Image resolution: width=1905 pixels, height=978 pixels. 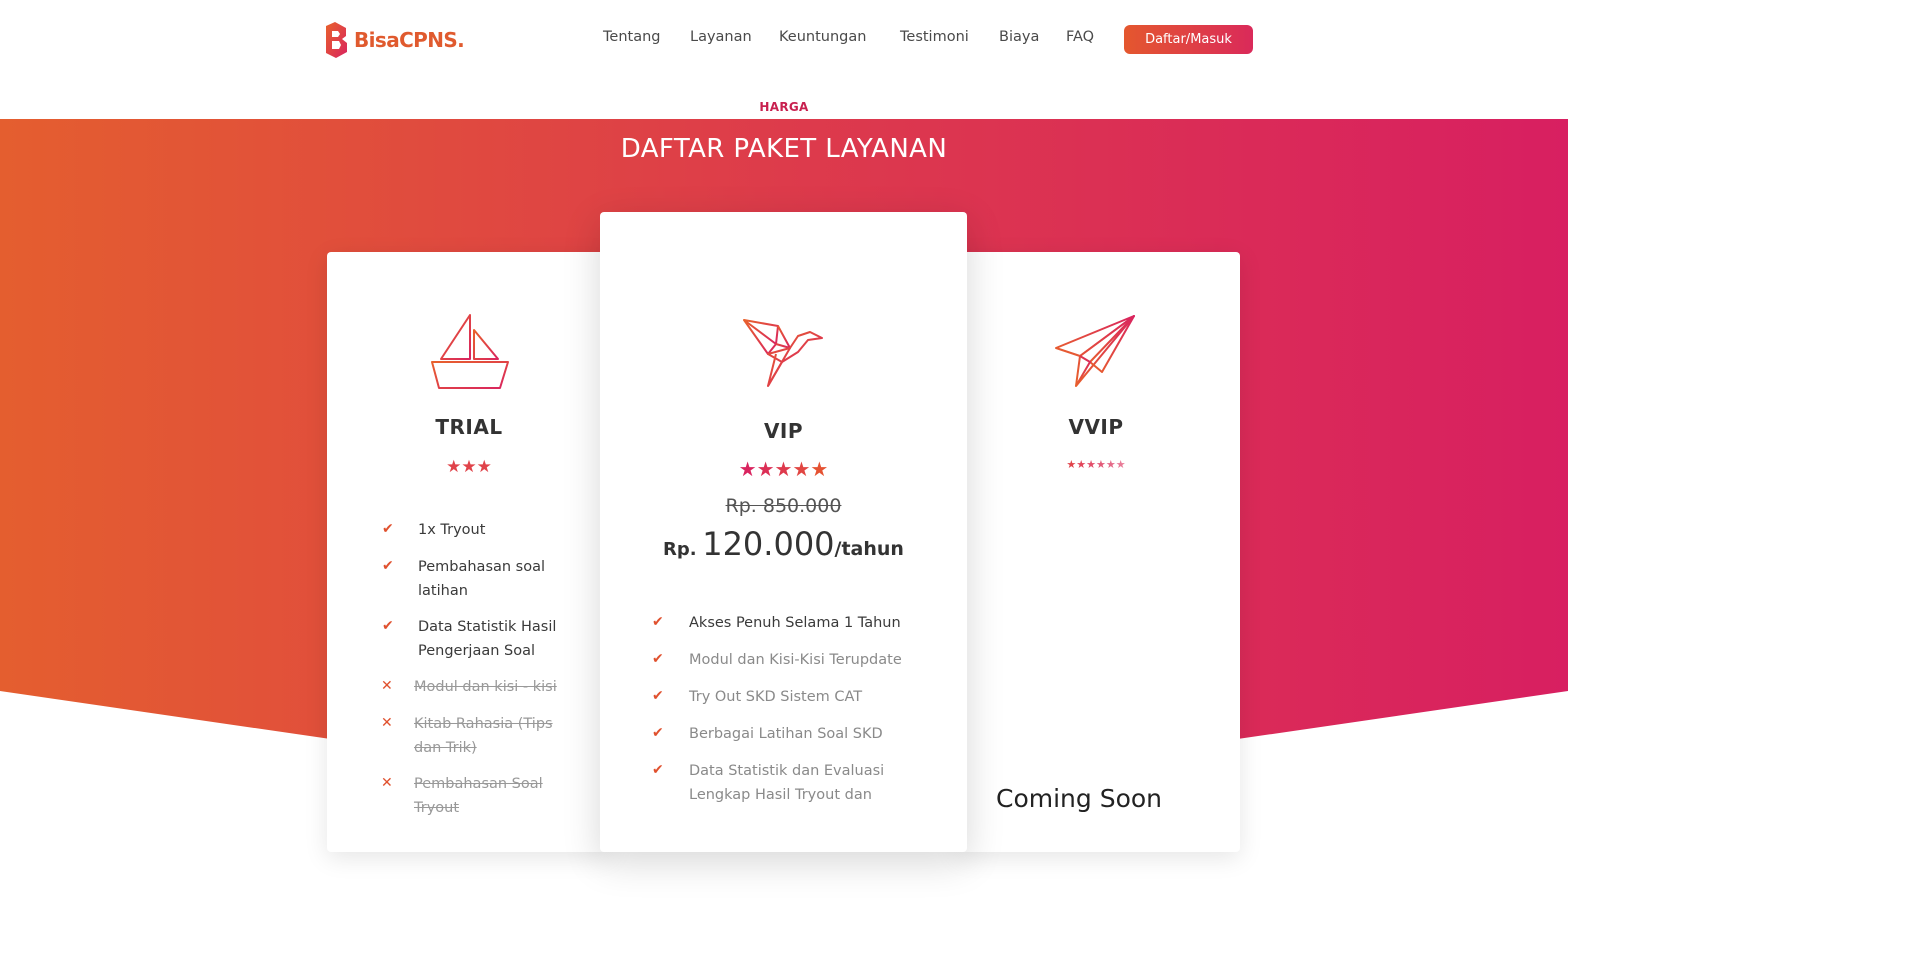 What do you see at coordinates (452, 530) in the screenshot?
I see `feature-item: 1x Tryout` at bounding box center [452, 530].